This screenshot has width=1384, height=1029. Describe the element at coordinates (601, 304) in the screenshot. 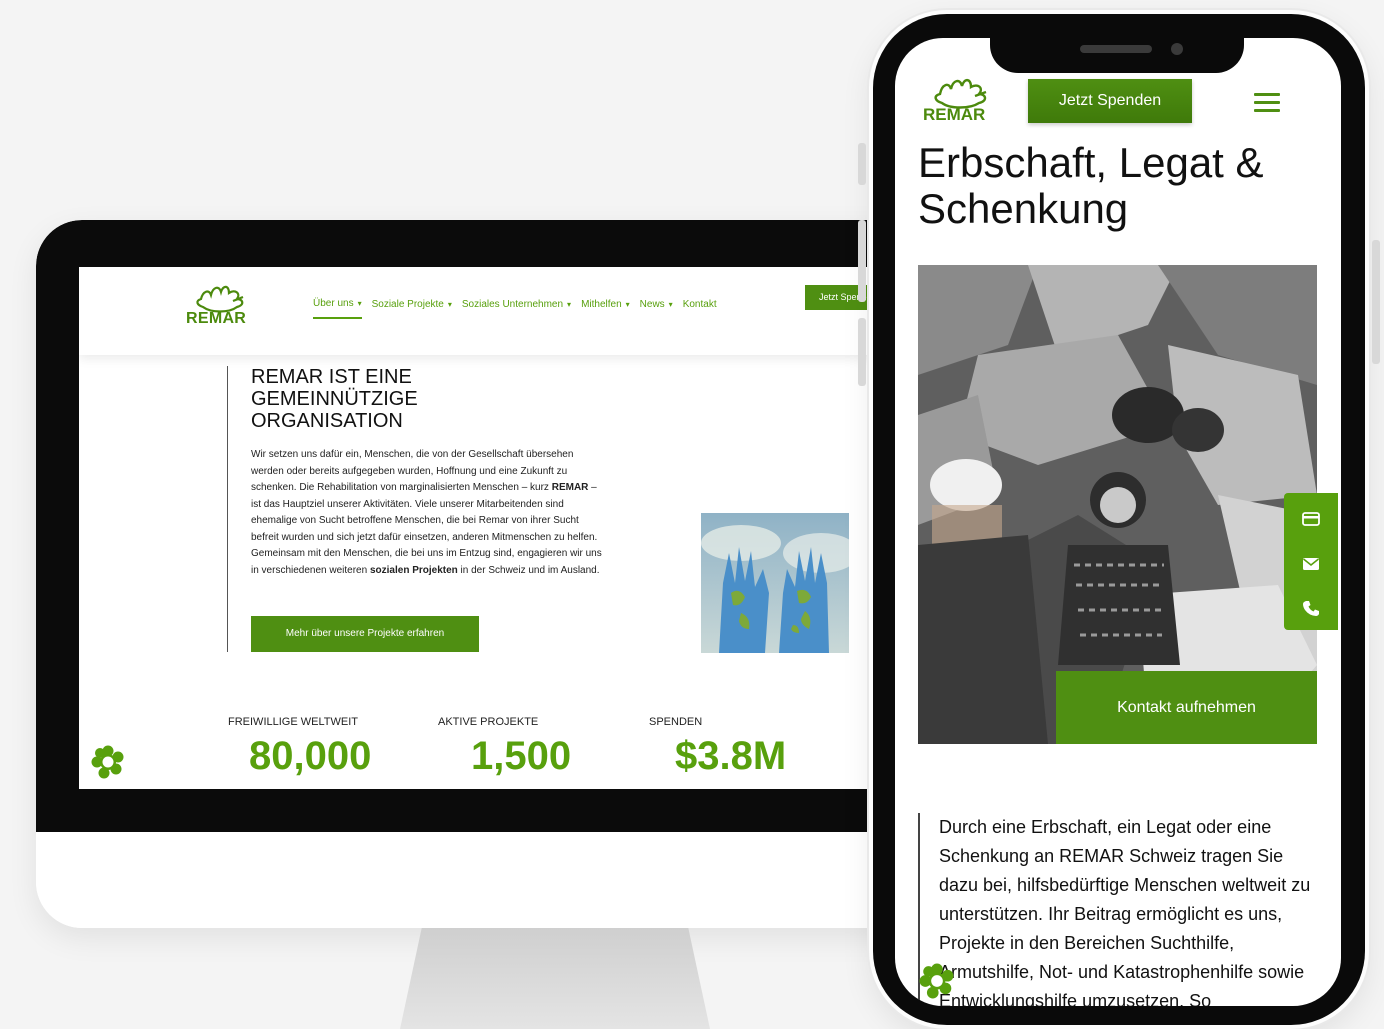

I see `nav-label: Mithelfen` at that location.